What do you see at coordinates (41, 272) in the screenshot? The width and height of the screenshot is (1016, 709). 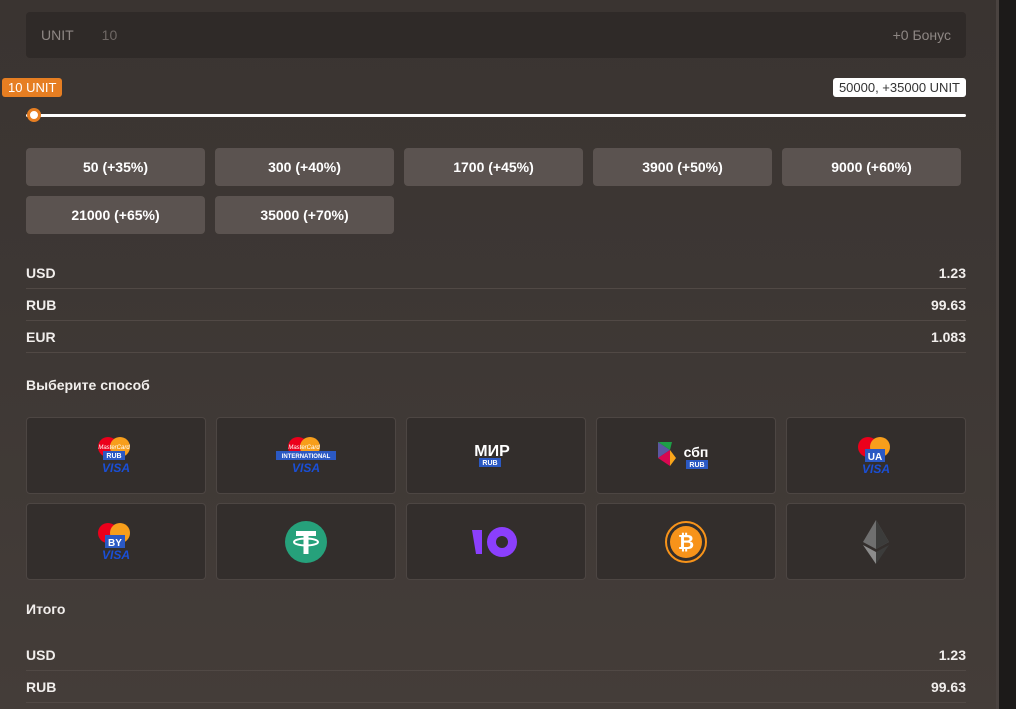 I see `rate-currency: USD` at bounding box center [41, 272].